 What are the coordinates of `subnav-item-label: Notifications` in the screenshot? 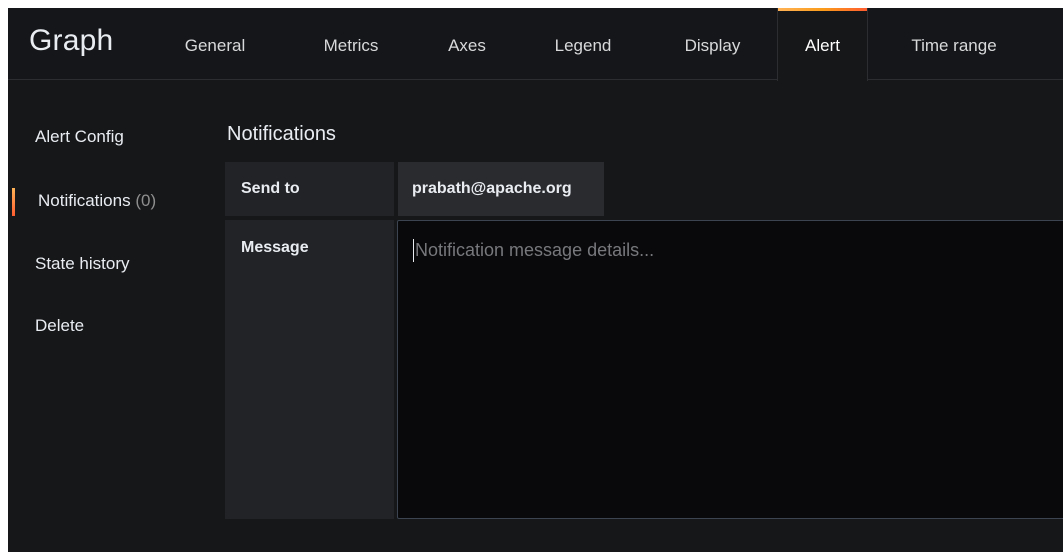 It's located at (84, 200).